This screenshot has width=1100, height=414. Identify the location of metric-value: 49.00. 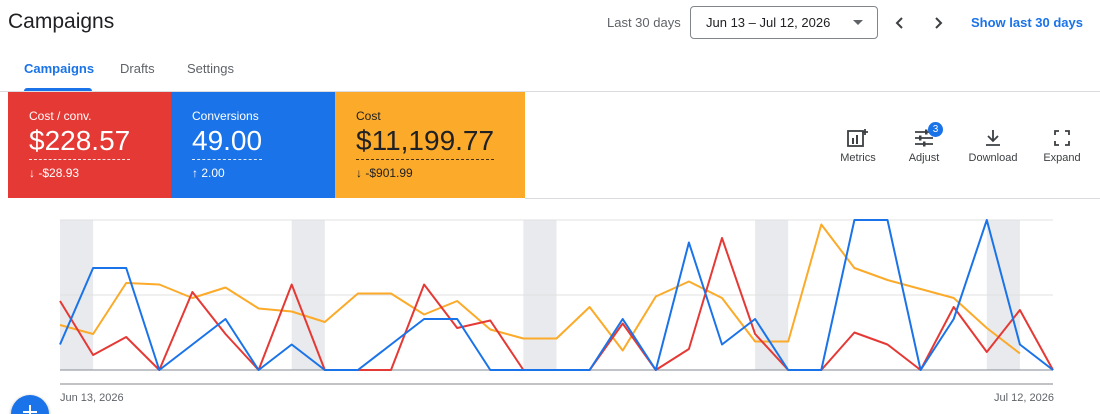
(227, 142).